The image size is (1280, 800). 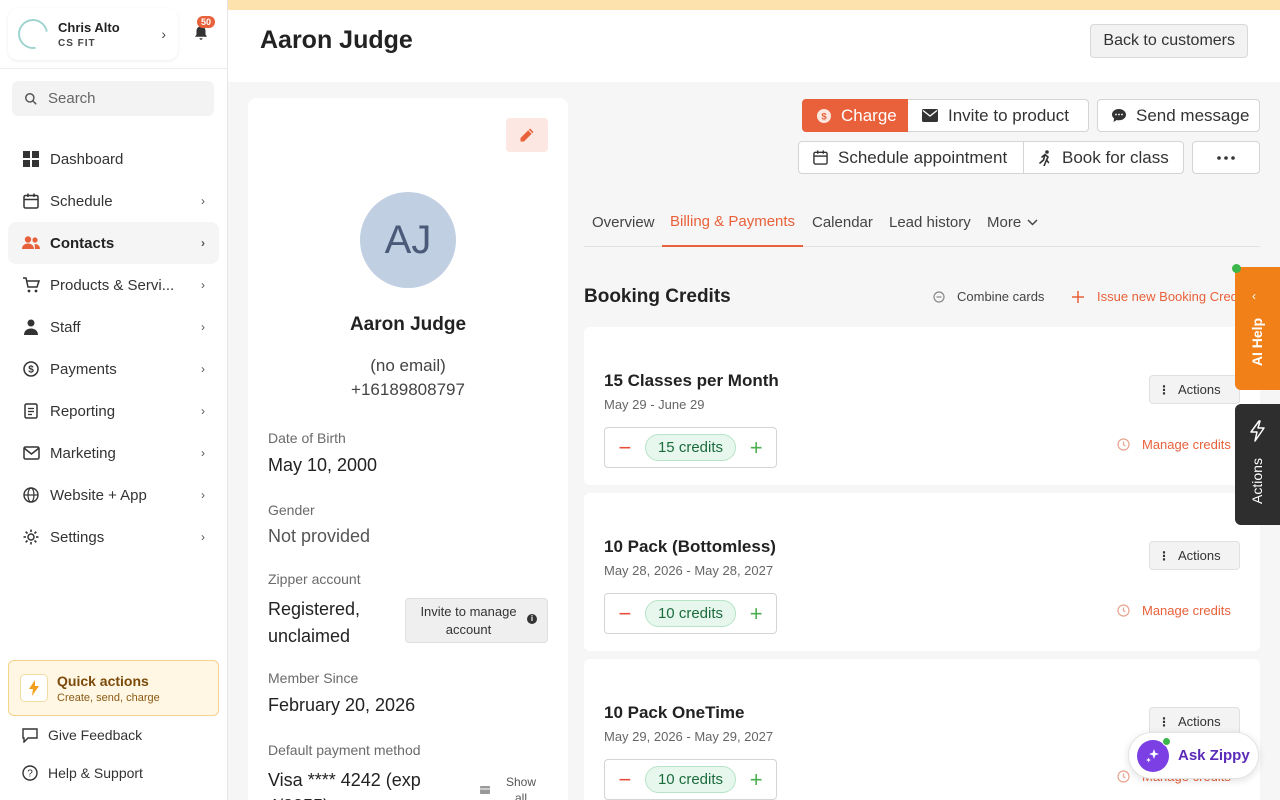 I want to click on search-input, so click(x=123, y=98).